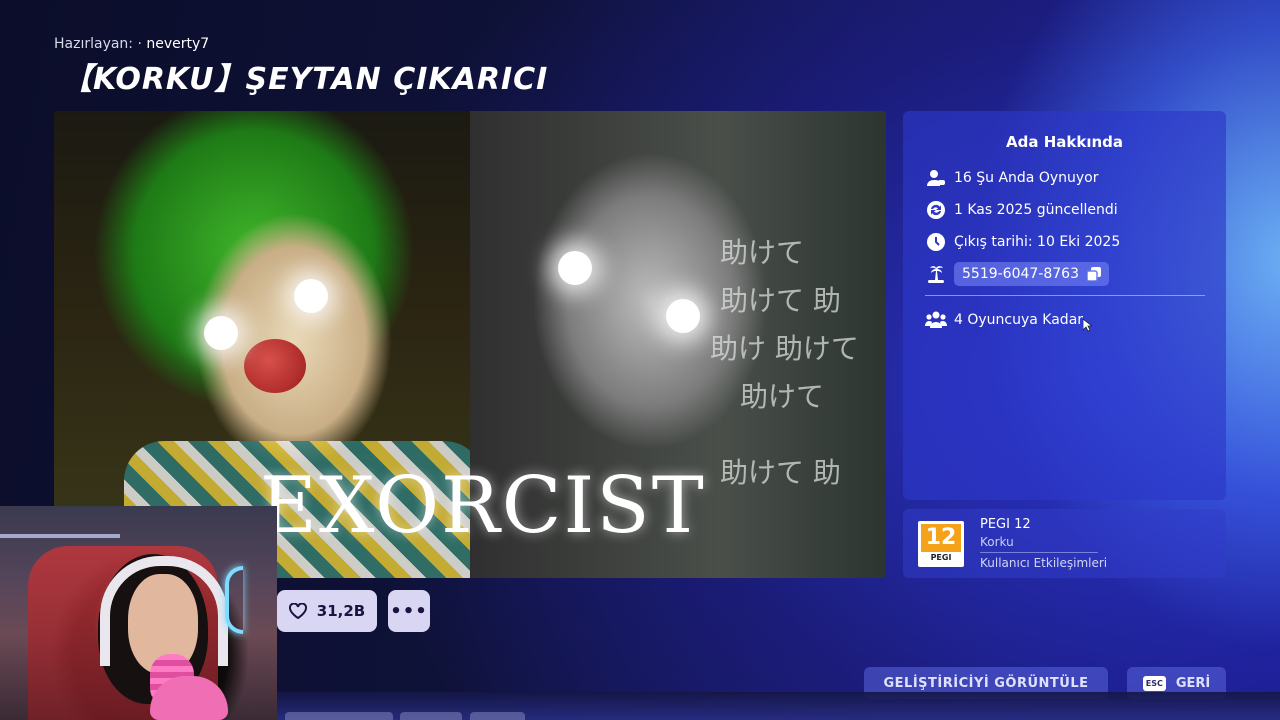 This screenshot has width=1280, height=720. Describe the element at coordinates (1065, 295) in the screenshot. I see `panel-divider` at that location.